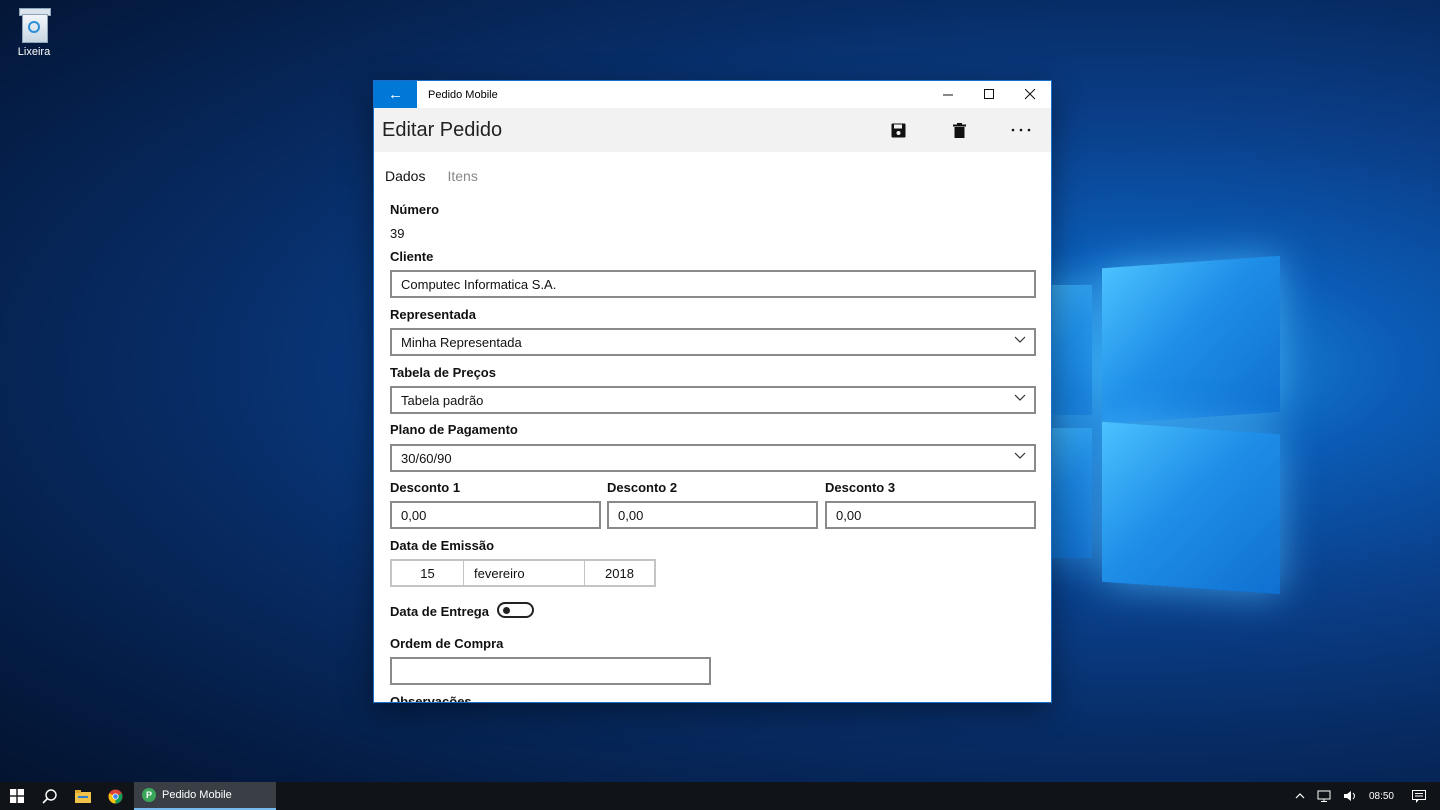  I want to click on desconto3-field: 0,00, so click(930, 515).